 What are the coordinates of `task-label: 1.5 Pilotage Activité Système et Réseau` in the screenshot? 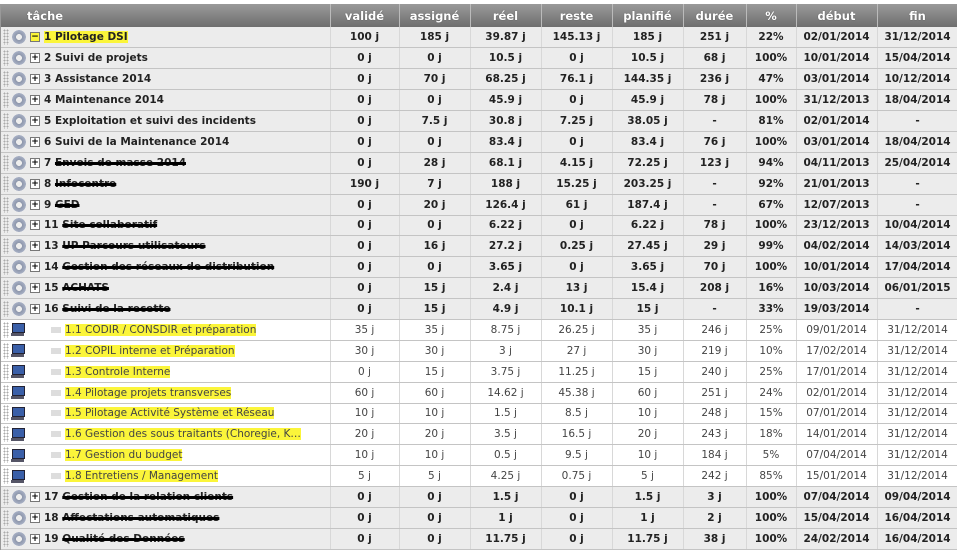 It's located at (170, 413).